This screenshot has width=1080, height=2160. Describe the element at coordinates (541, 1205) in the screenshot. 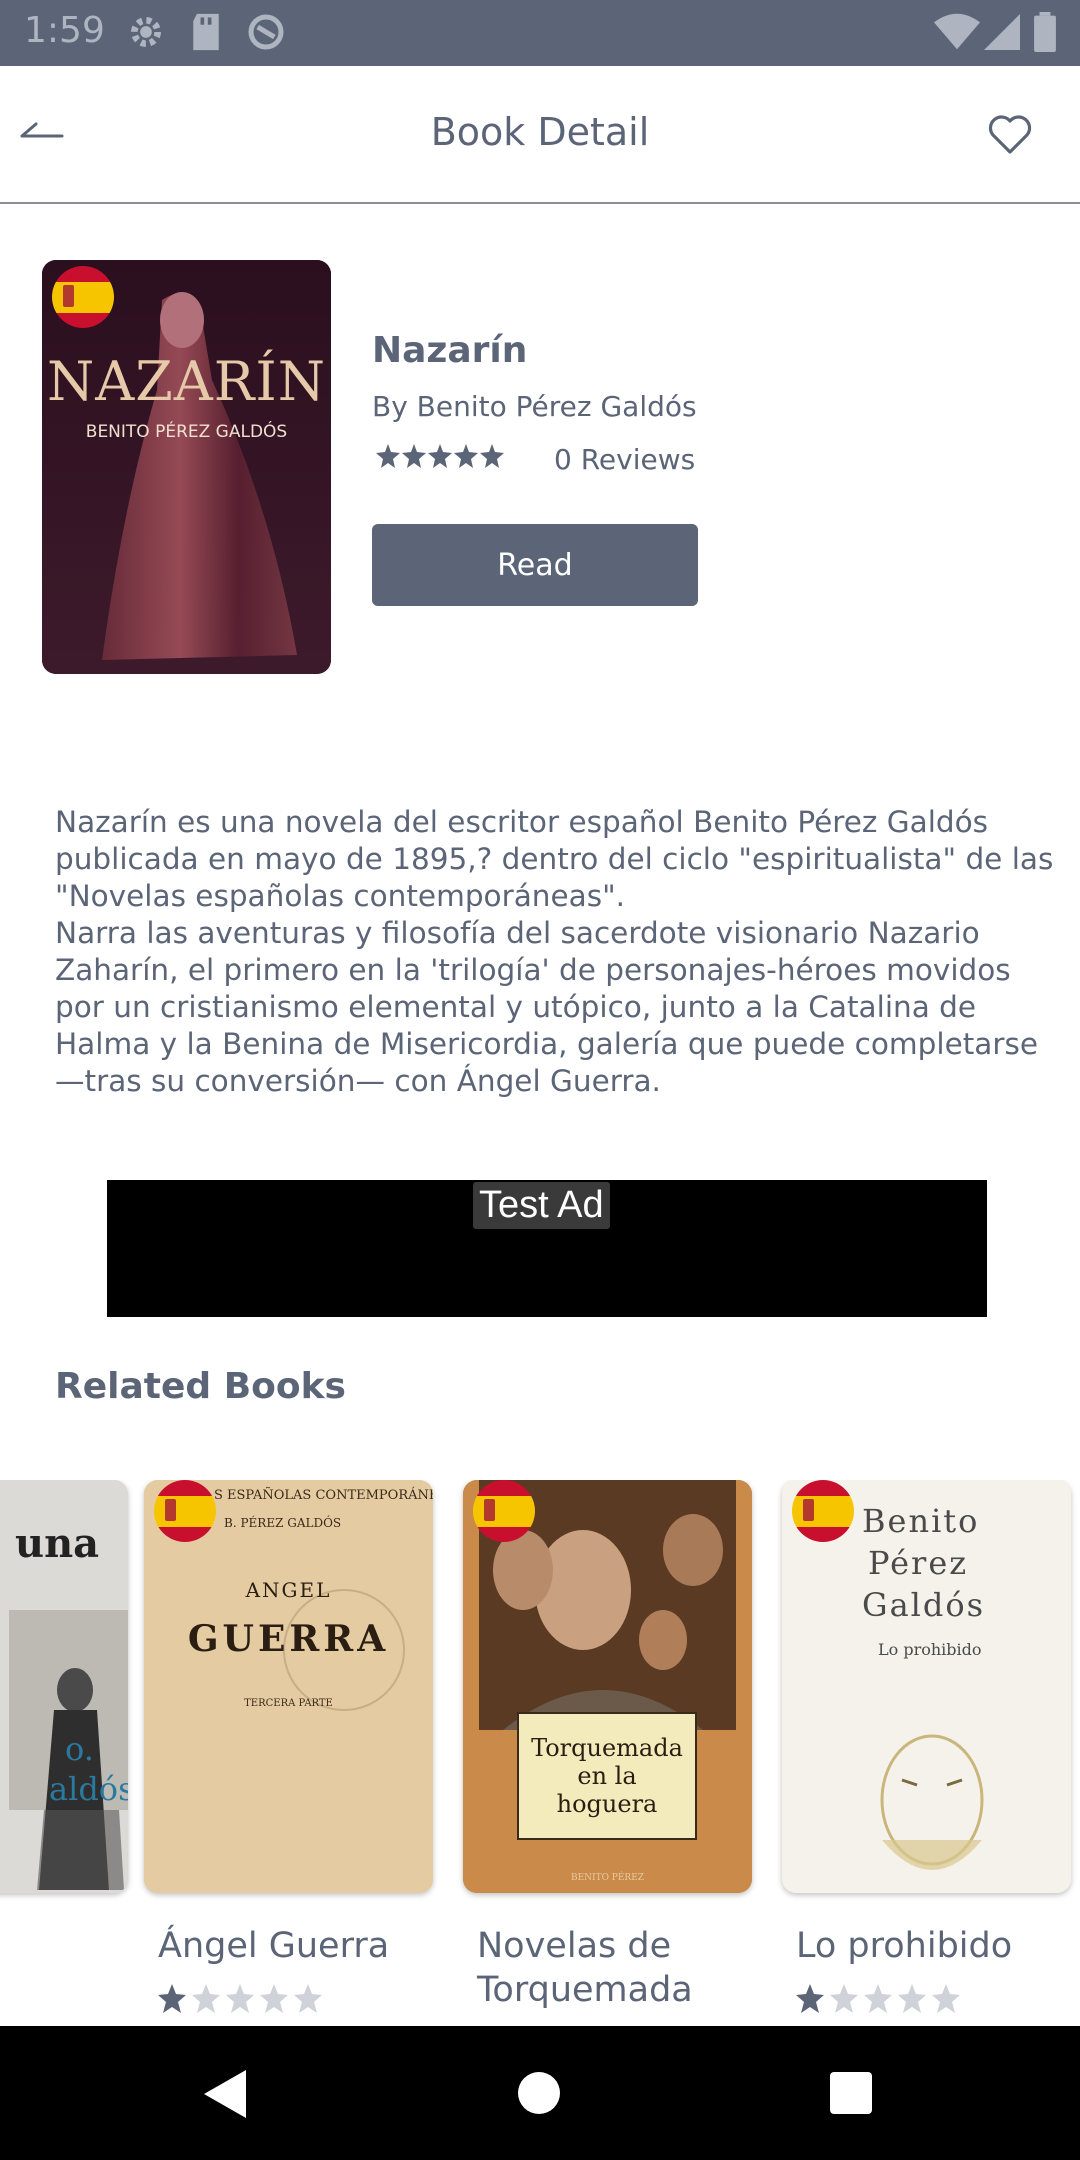

I see `ad-label: Test Ad` at that location.